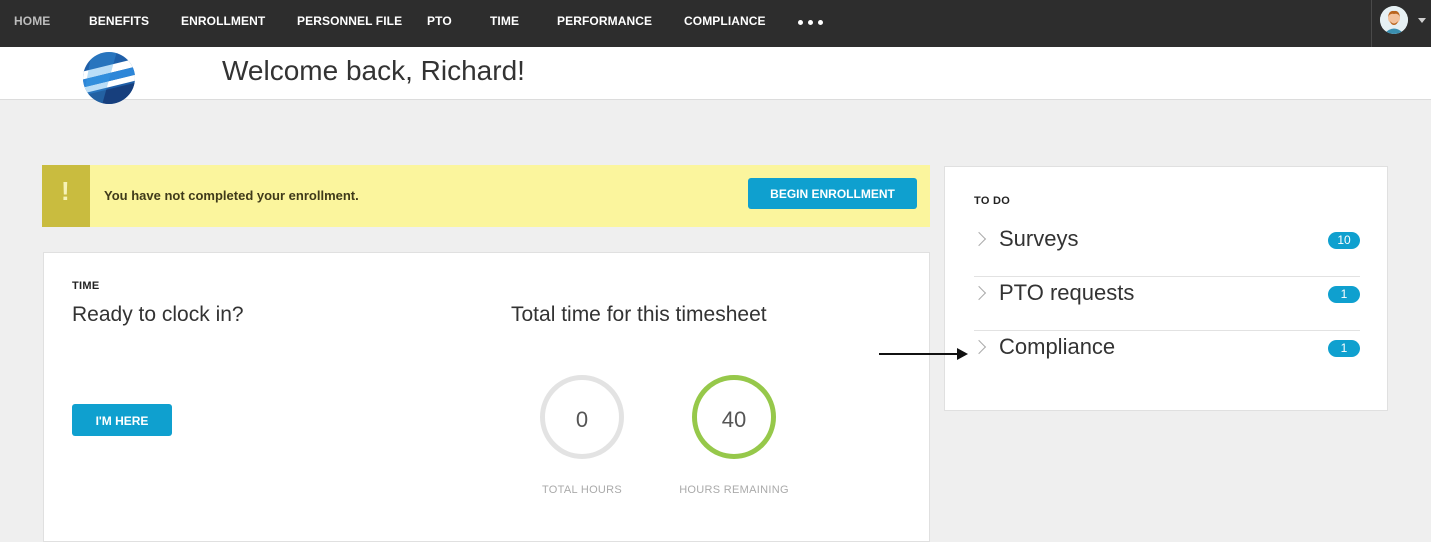 Image resolution: width=1431 pixels, height=542 pixels. I want to click on todo-item-label: PTO requests, so click(1067, 292).